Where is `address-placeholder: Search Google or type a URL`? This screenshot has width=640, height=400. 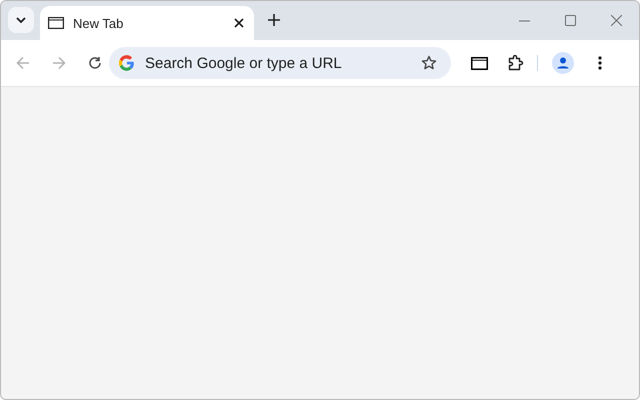
address-placeholder: Search Google or type a URL is located at coordinates (278, 63).